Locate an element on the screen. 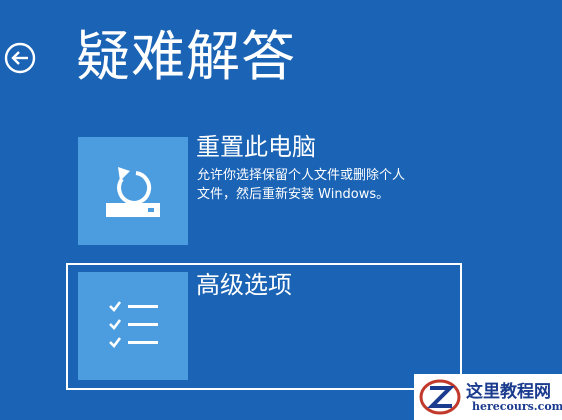  reset-pc-description-line2: 文件，然后重新安装 Windows。 is located at coordinates (293, 194).